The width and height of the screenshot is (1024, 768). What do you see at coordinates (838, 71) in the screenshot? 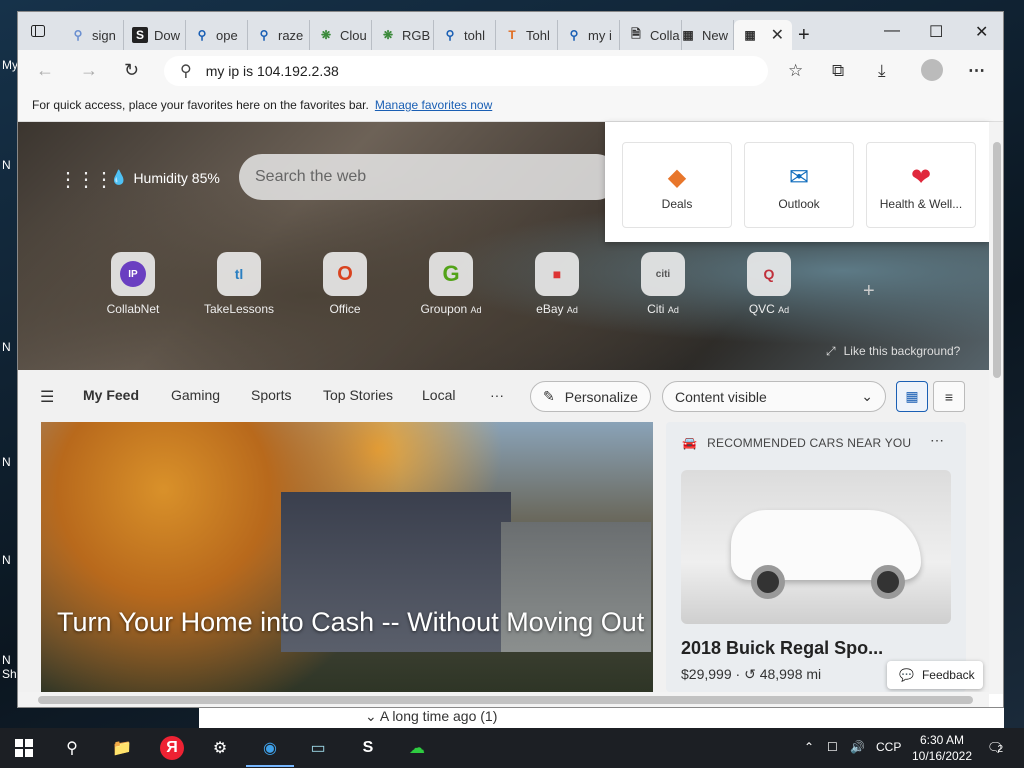
I see `collections-icon: ⧉` at bounding box center [838, 71].